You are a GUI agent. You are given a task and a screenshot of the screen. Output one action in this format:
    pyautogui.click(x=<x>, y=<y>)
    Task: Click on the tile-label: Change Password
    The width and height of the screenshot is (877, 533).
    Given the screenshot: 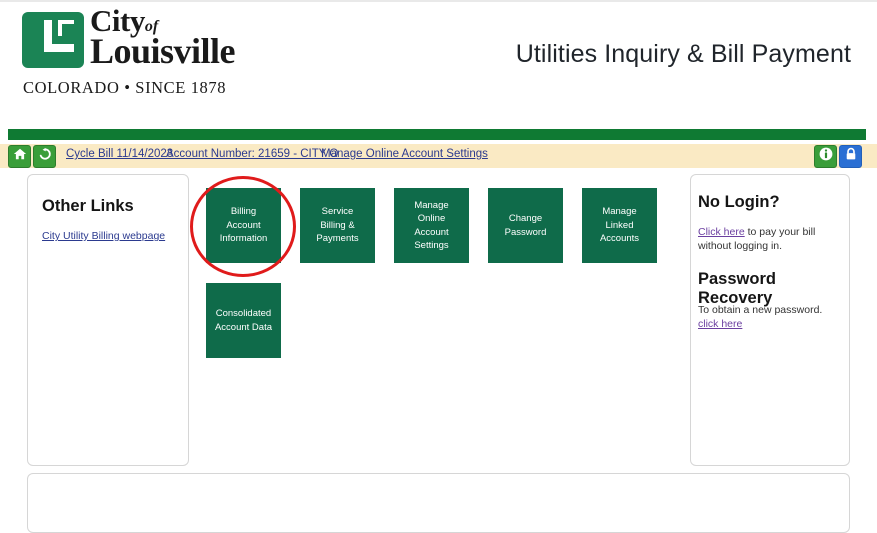 What is the action you would take?
    pyautogui.click(x=526, y=225)
    